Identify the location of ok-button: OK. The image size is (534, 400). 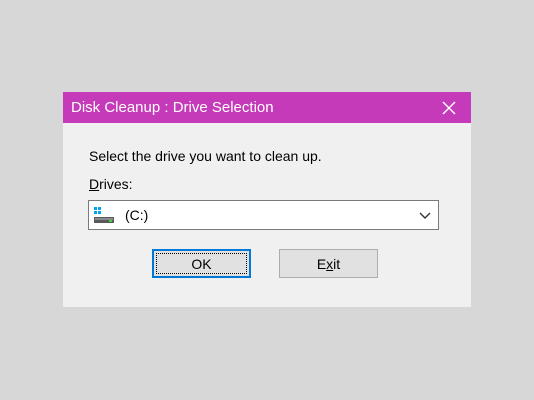
(201, 263).